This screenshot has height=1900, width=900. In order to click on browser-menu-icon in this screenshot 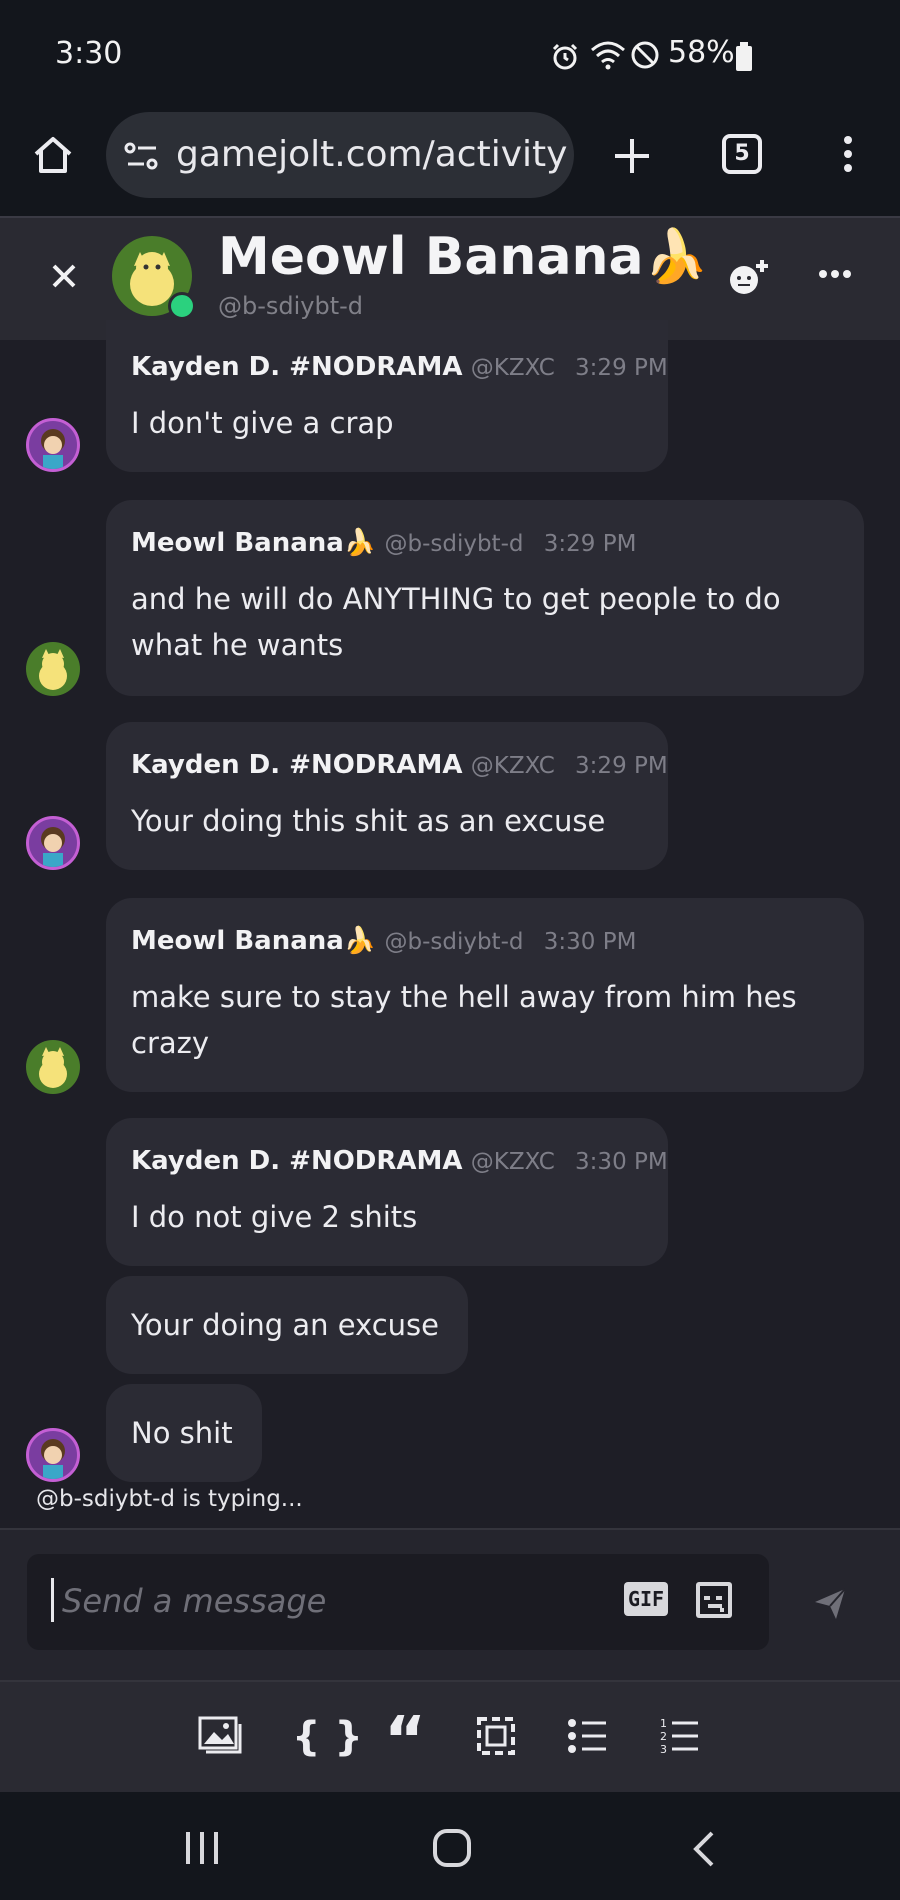, I will do `click(848, 154)`.